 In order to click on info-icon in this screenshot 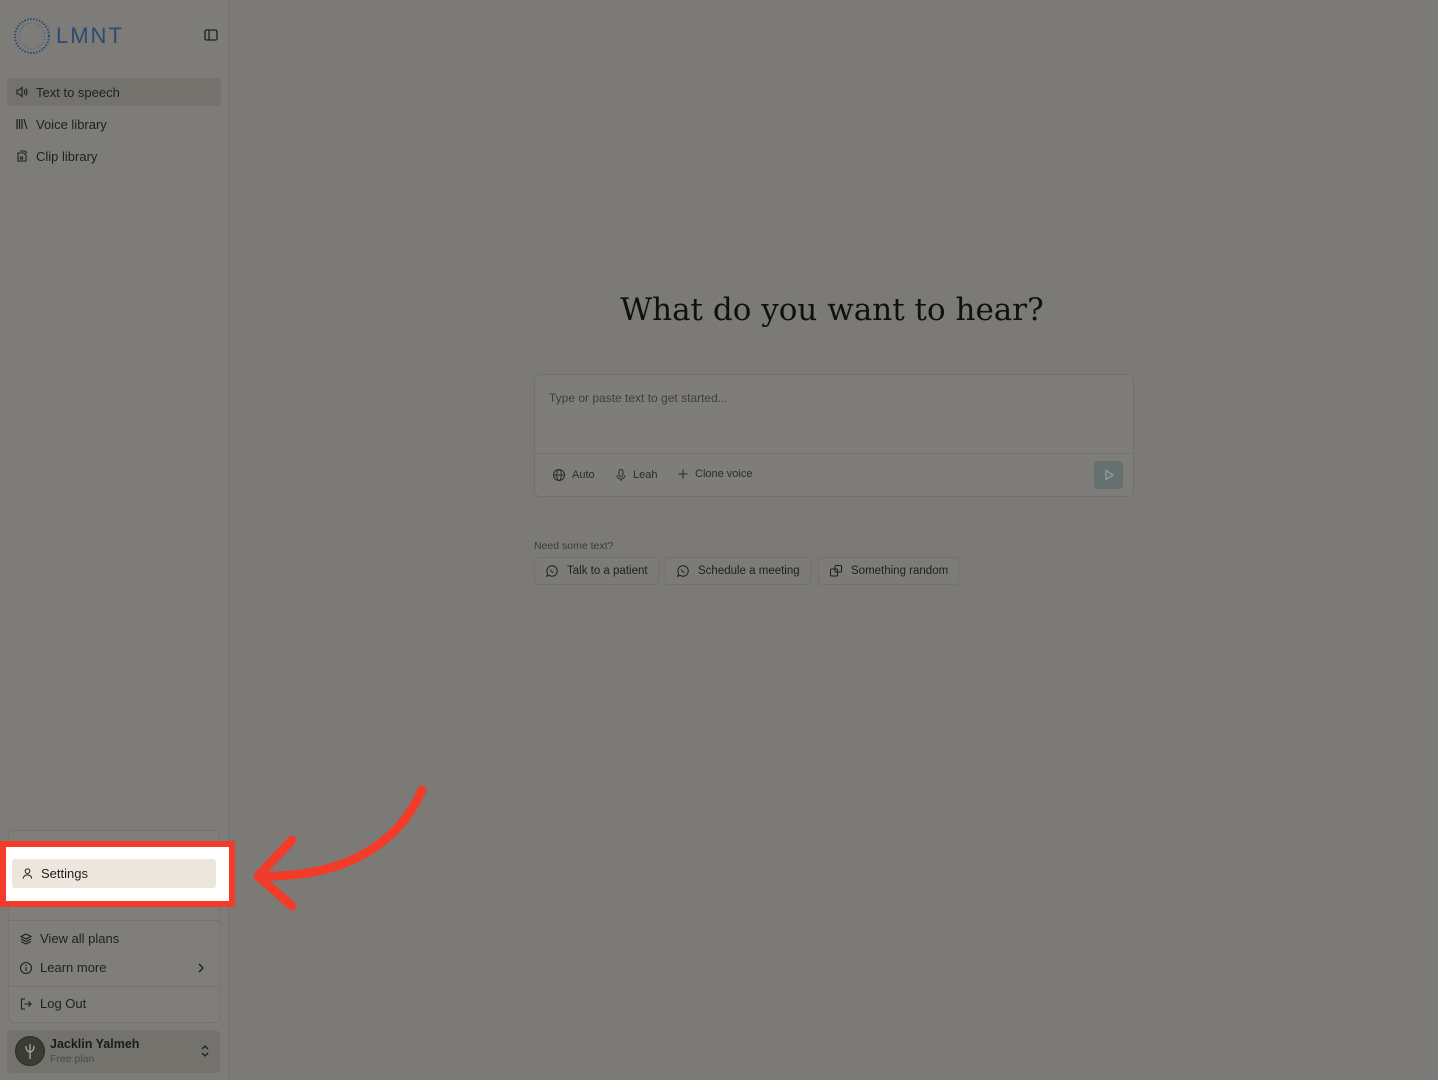, I will do `click(26, 967)`.